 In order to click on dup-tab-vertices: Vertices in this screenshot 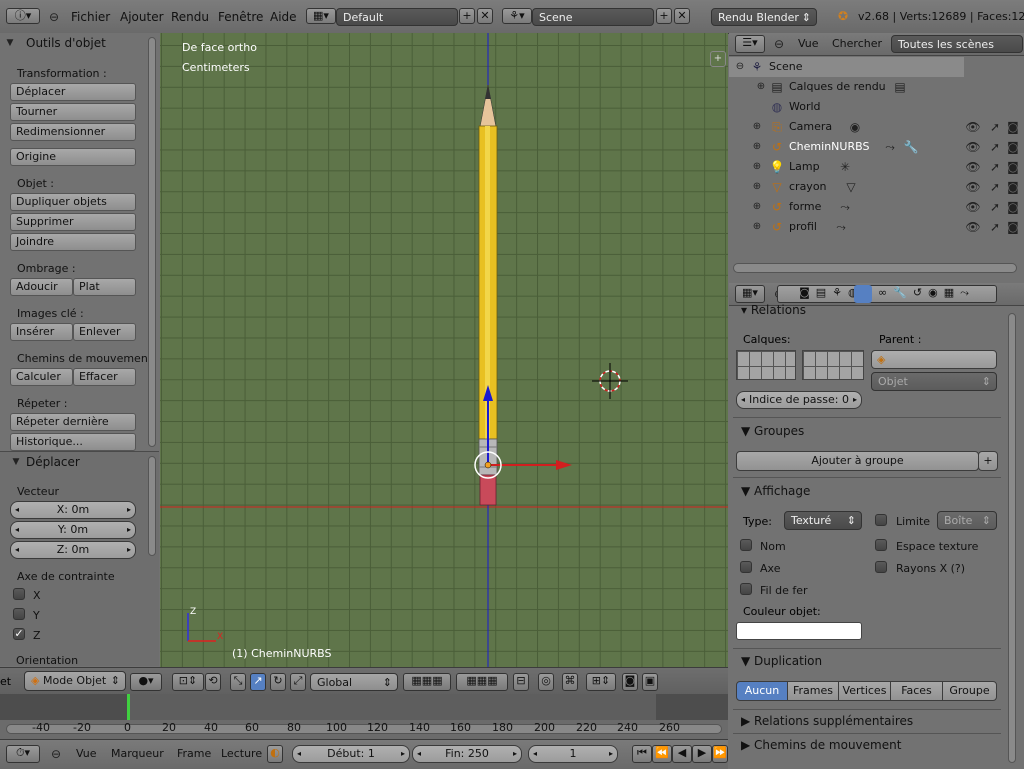, I will do `click(864, 691)`.